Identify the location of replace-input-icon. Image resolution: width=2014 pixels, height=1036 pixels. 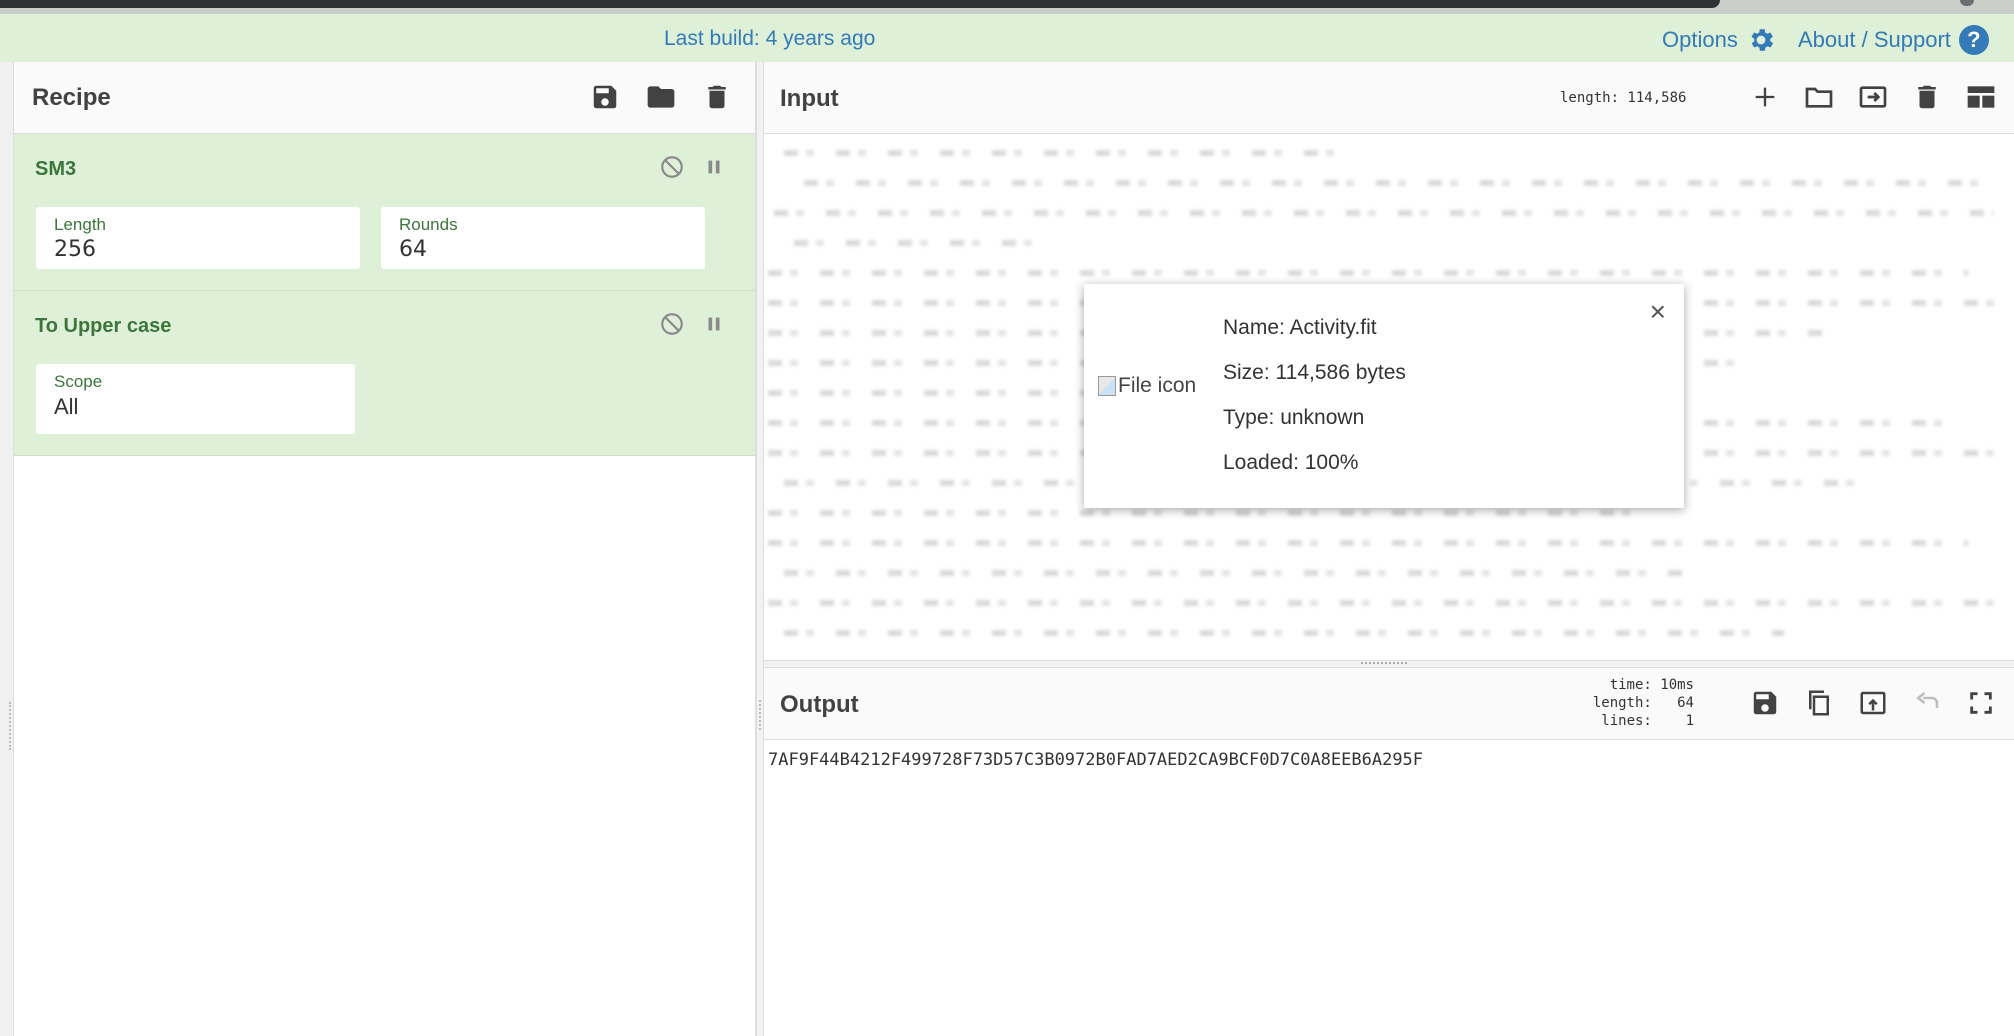
(1873, 703).